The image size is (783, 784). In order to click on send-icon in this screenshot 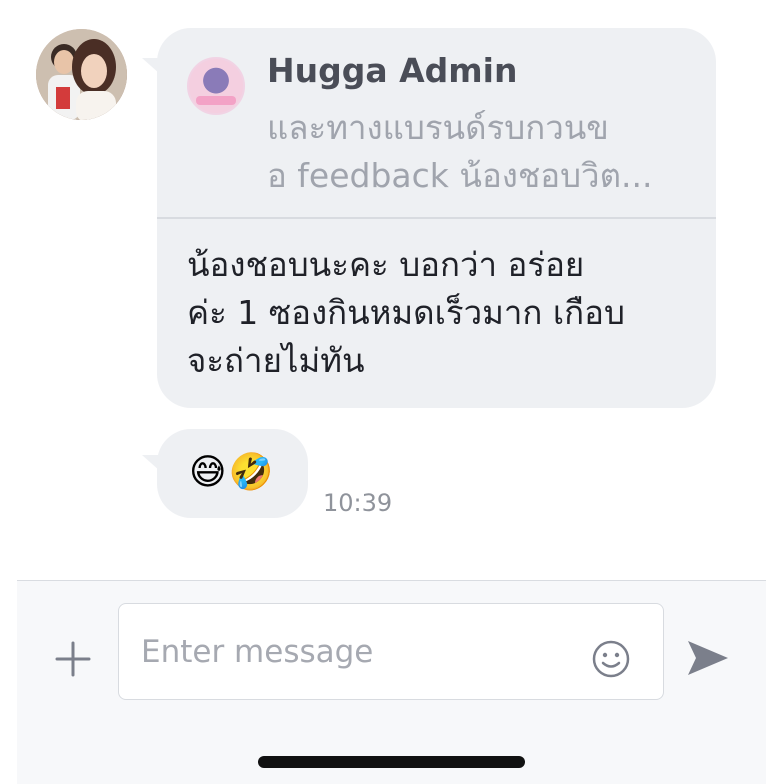, I will do `click(708, 658)`.